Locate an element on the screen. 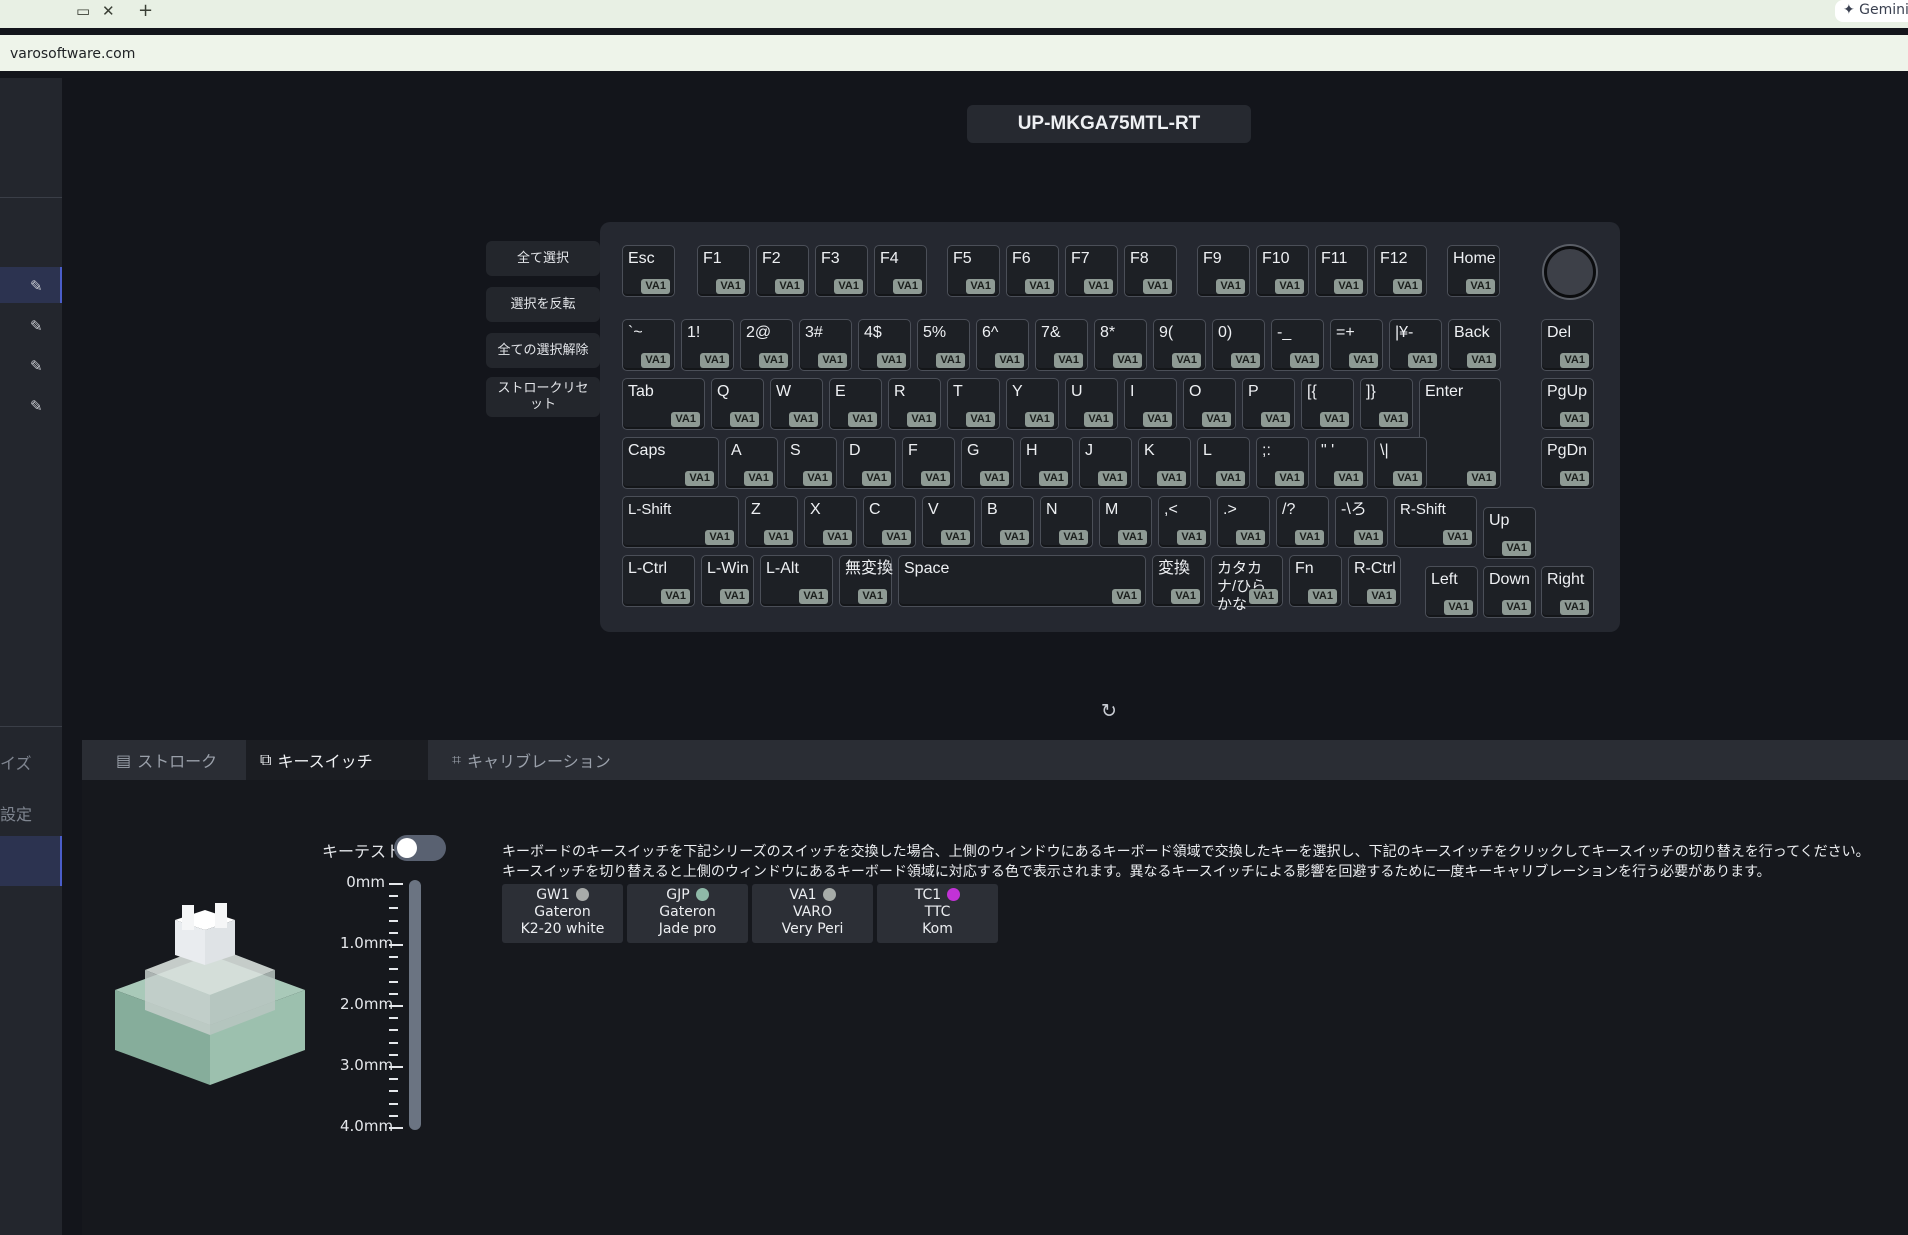 Image resolution: width=1908 pixels, height=1235 pixels. key-8: F8 VA1 is located at coordinates (1150, 271).